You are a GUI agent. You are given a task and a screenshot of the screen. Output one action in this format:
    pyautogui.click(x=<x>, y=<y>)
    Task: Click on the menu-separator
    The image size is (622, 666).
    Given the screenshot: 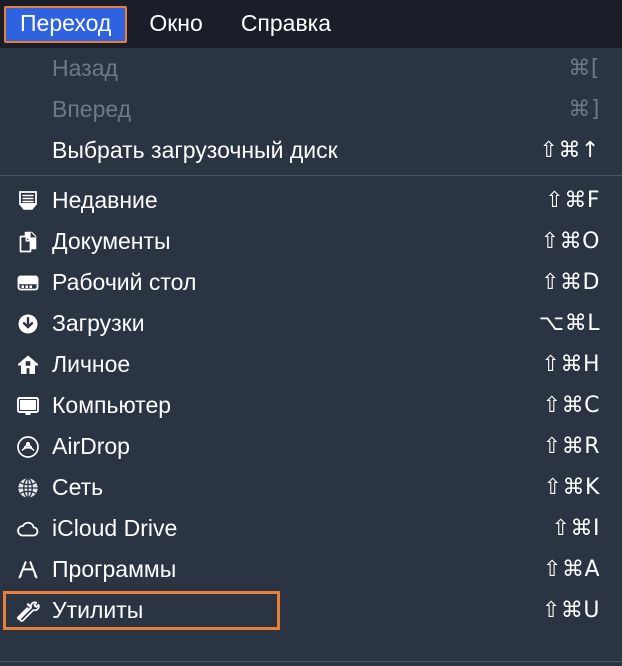 What is the action you would take?
    pyautogui.click(x=311, y=175)
    